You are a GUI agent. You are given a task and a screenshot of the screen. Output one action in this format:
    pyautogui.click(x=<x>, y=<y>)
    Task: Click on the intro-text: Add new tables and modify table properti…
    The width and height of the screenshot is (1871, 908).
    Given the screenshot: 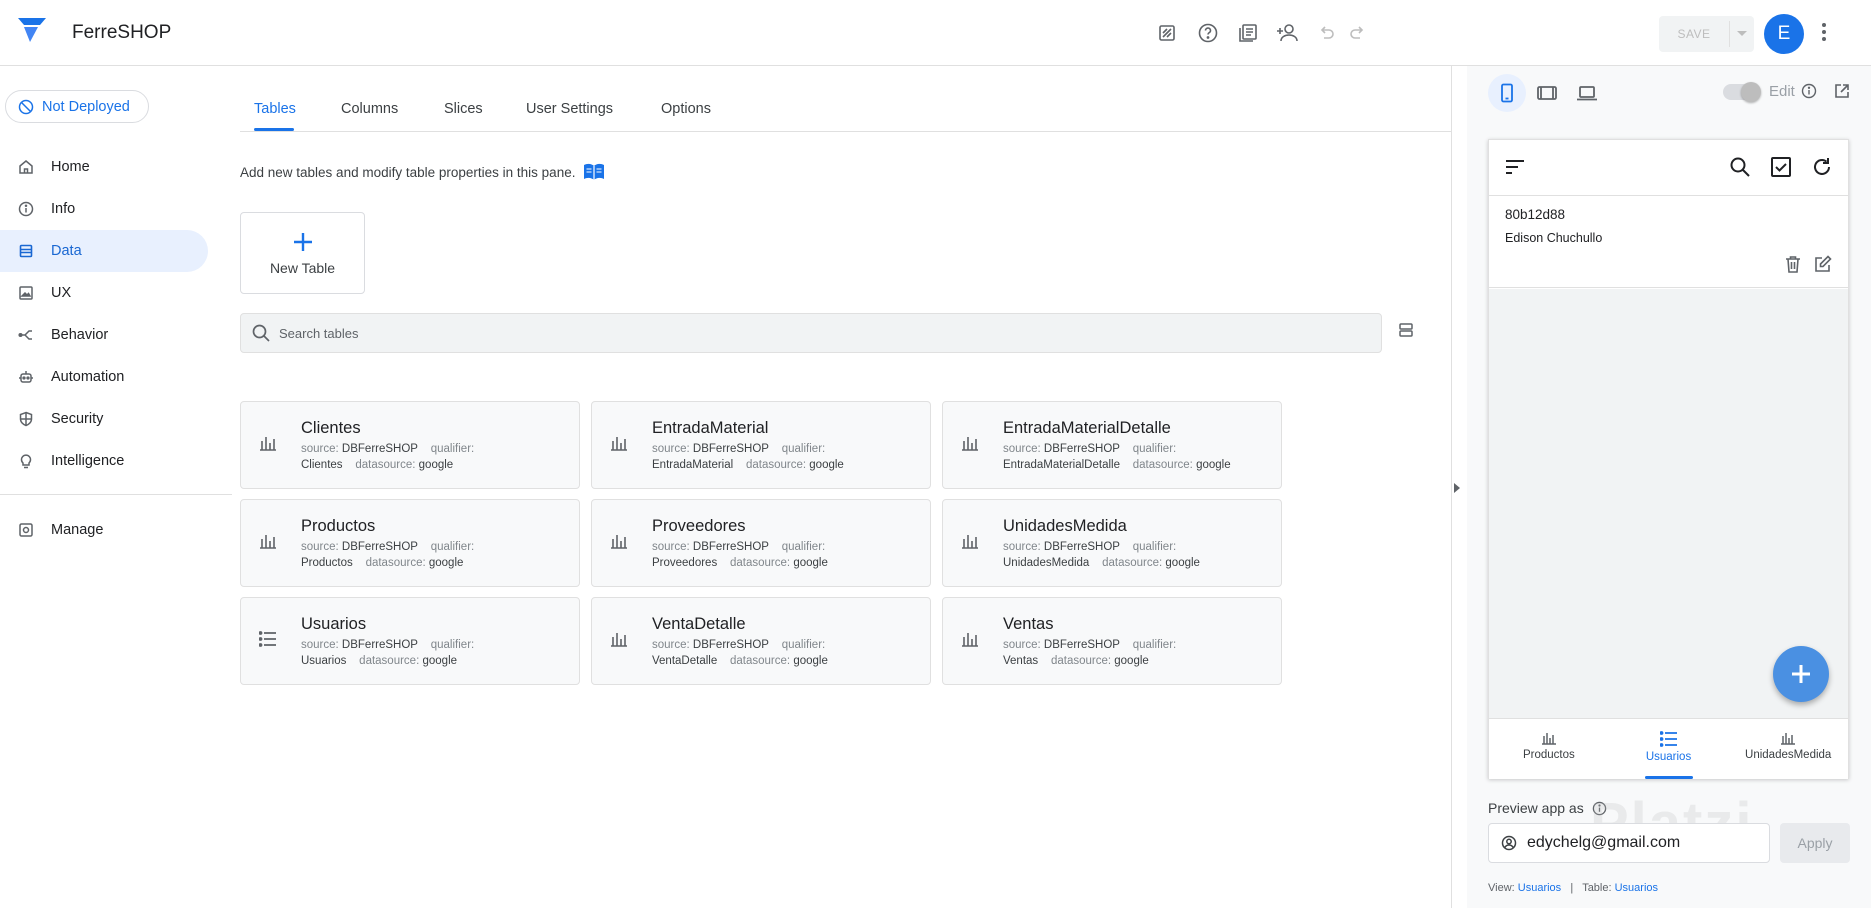 What is the action you would take?
    pyautogui.click(x=408, y=172)
    